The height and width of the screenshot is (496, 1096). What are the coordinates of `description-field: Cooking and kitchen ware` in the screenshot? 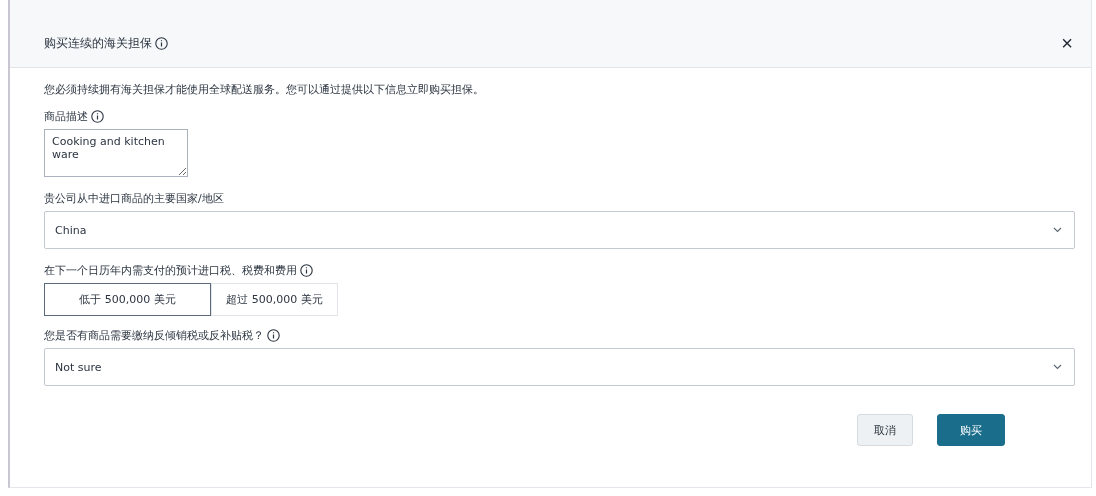 It's located at (116, 153).